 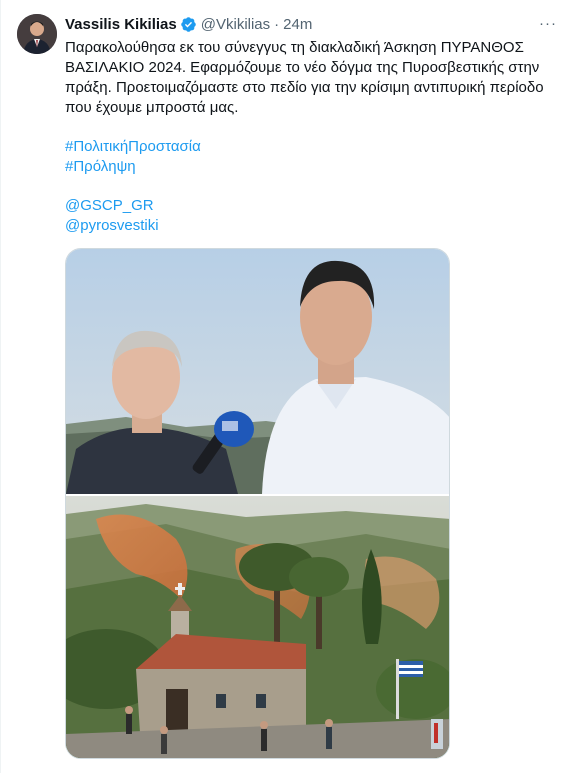 I want to click on author-handle: @Vkikilias, so click(x=235, y=24).